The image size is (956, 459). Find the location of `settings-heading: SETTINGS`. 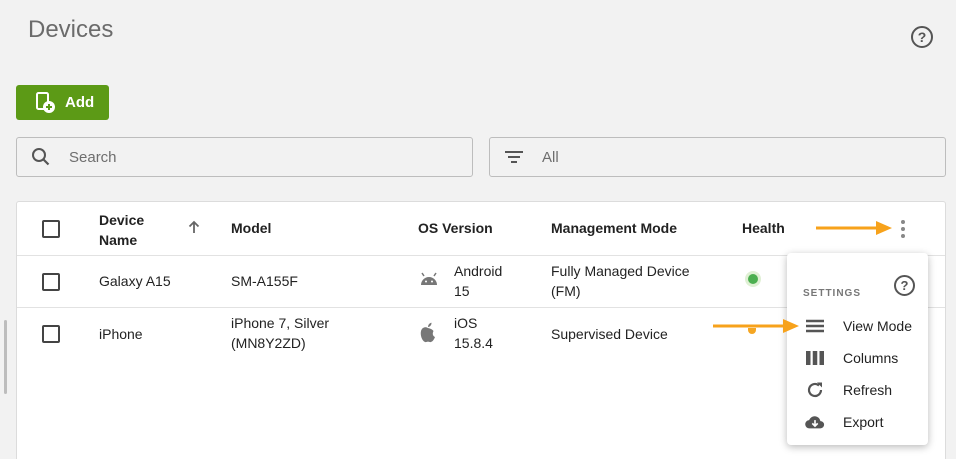

settings-heading: SETTINGS is located at coordinates (832, 293).